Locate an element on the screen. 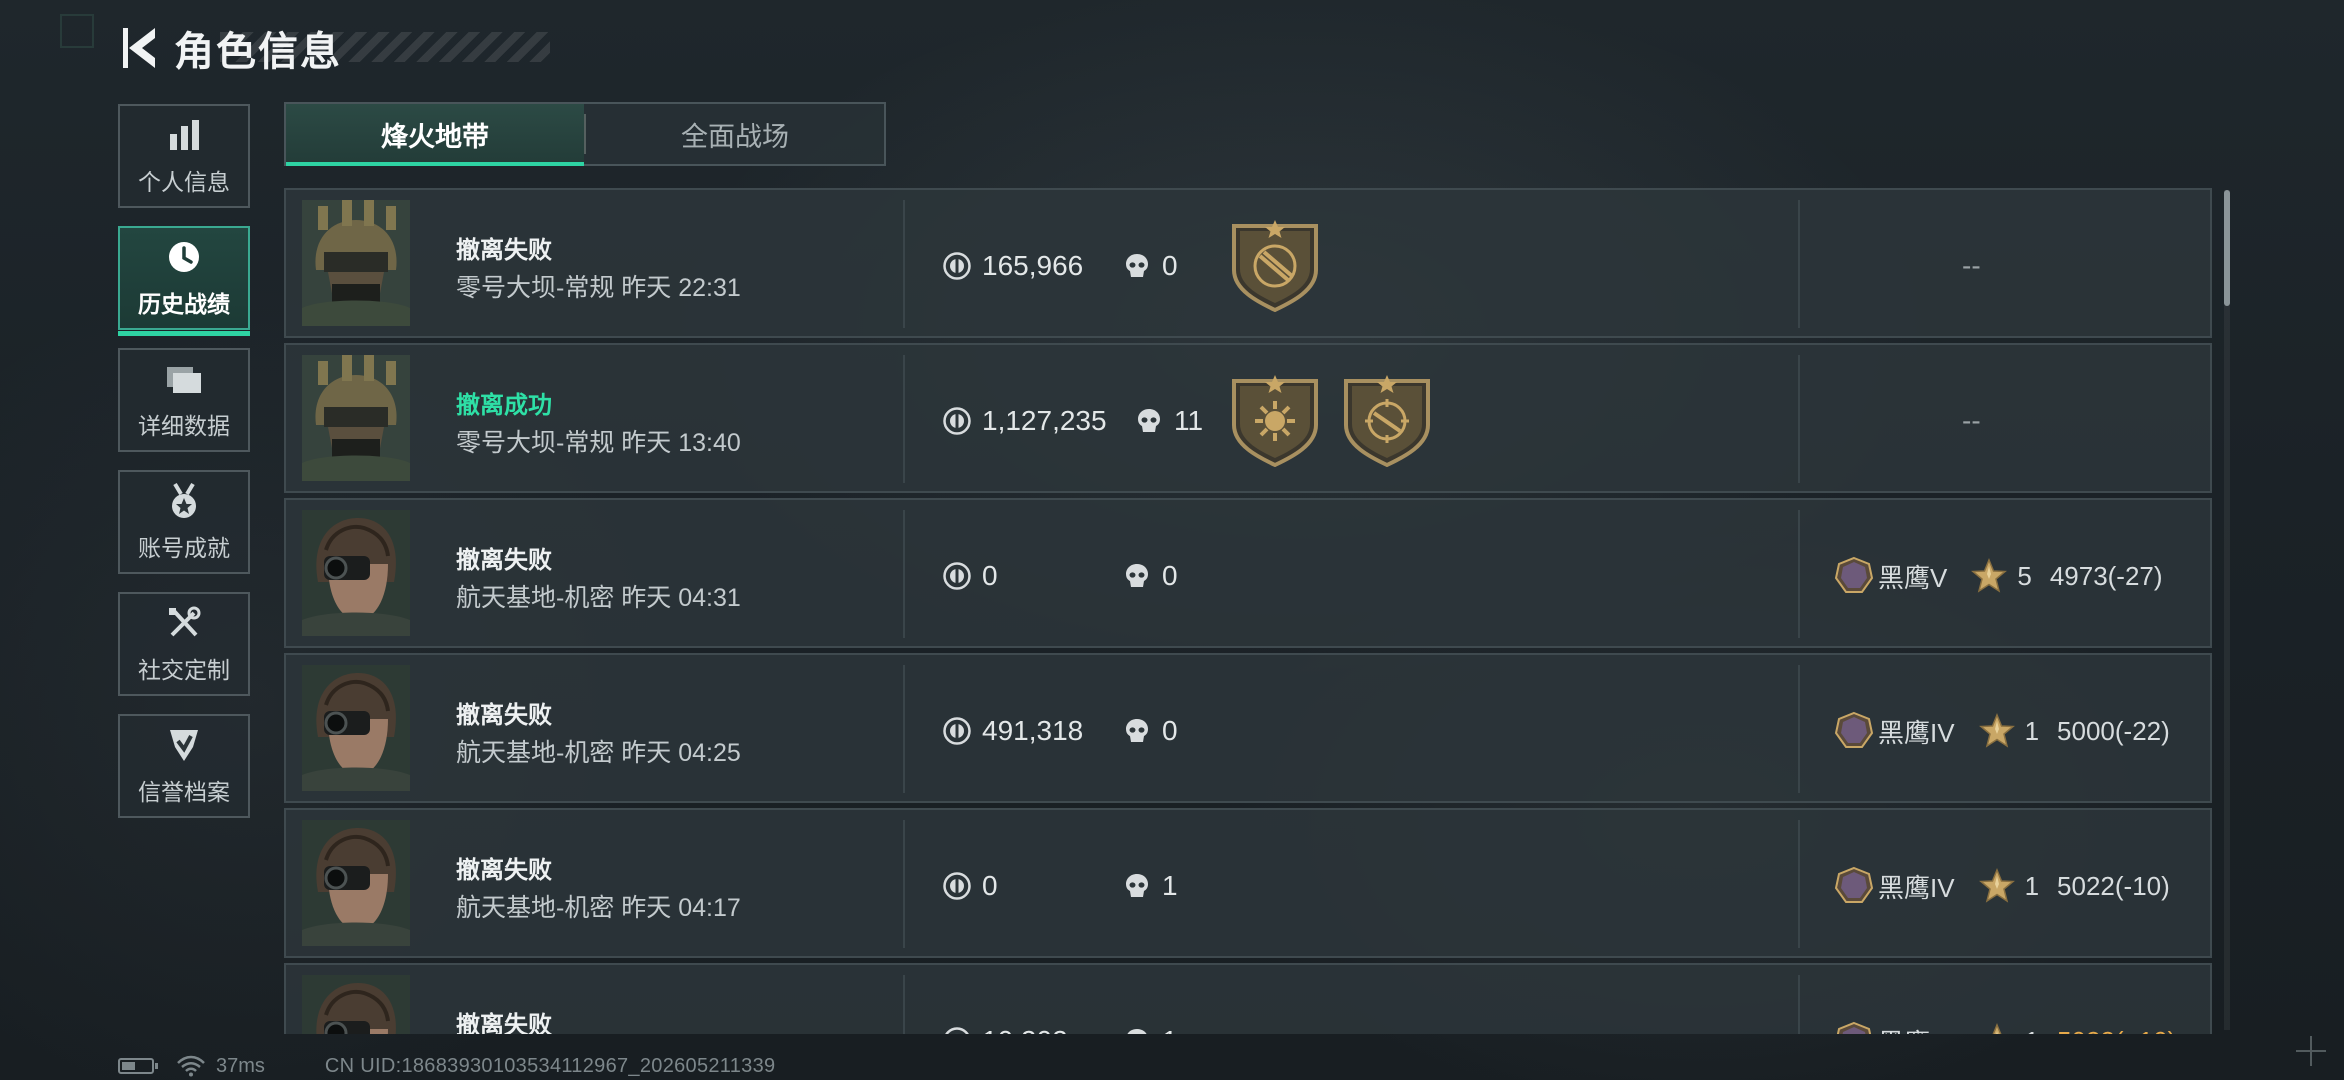  sidebar-item-social-custom: 社交定制 is located at coordinates (184, 644).